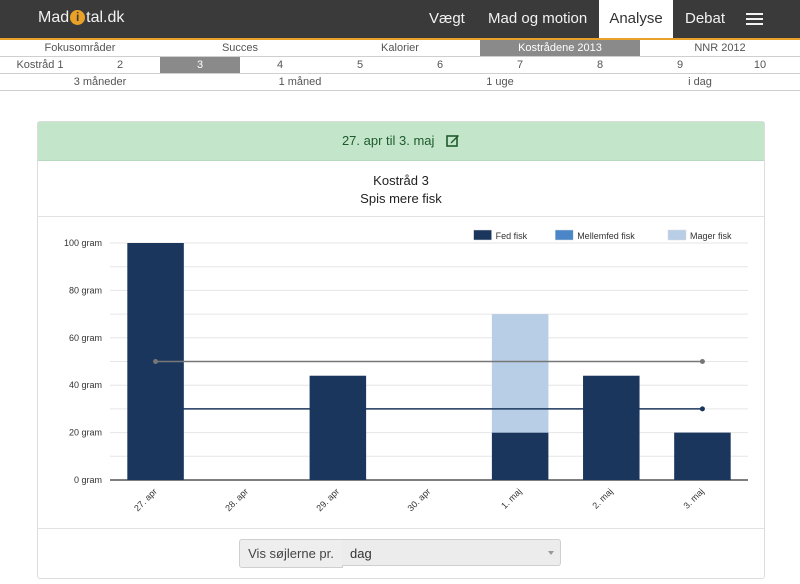  What do you see at coordinates (85, 338) in the screenshot?
I see `y-tick-label: 60 gram` at bounding box center [85, 338].